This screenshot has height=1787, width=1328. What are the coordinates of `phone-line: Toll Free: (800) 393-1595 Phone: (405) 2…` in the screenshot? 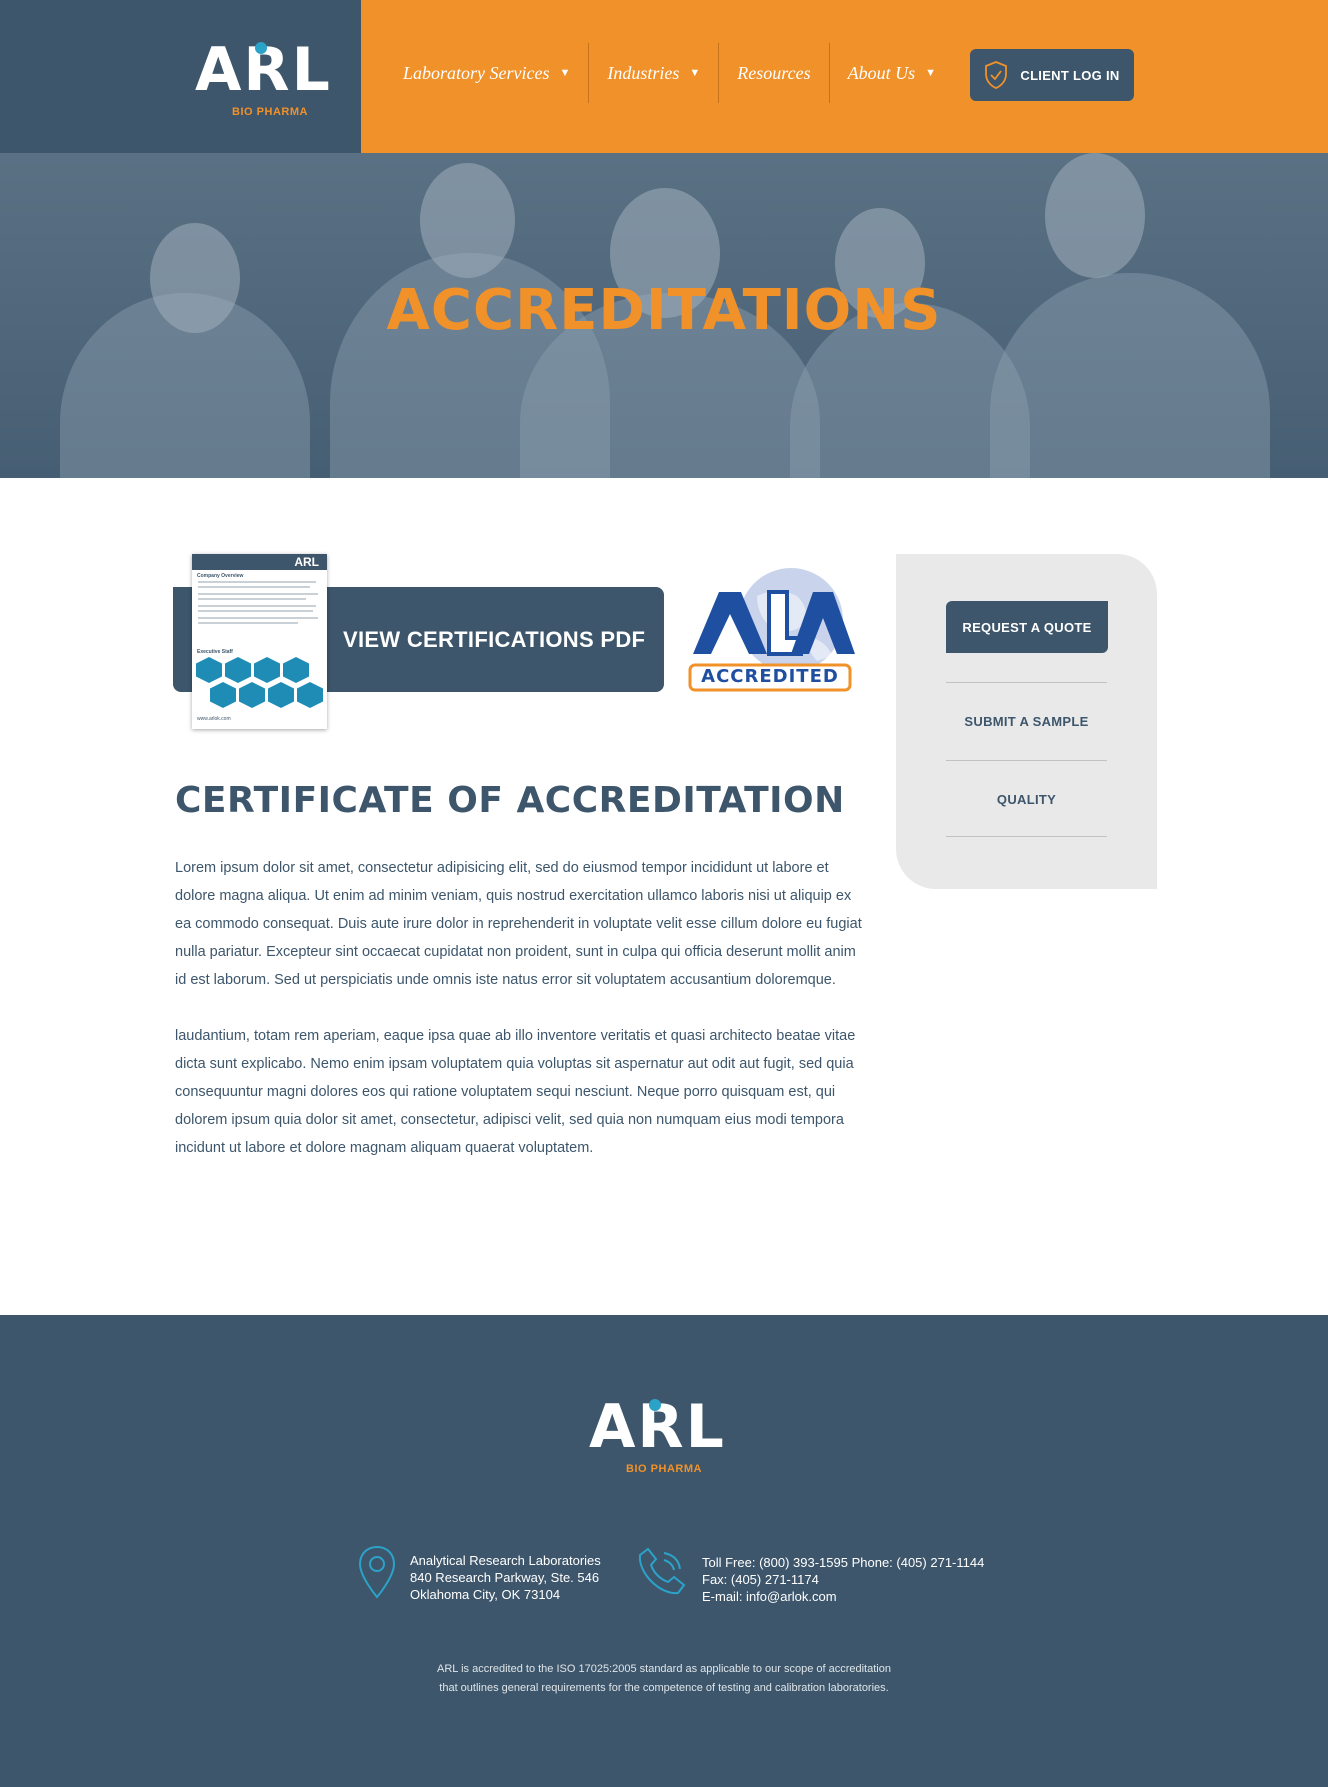 It's located at (843, 1562).